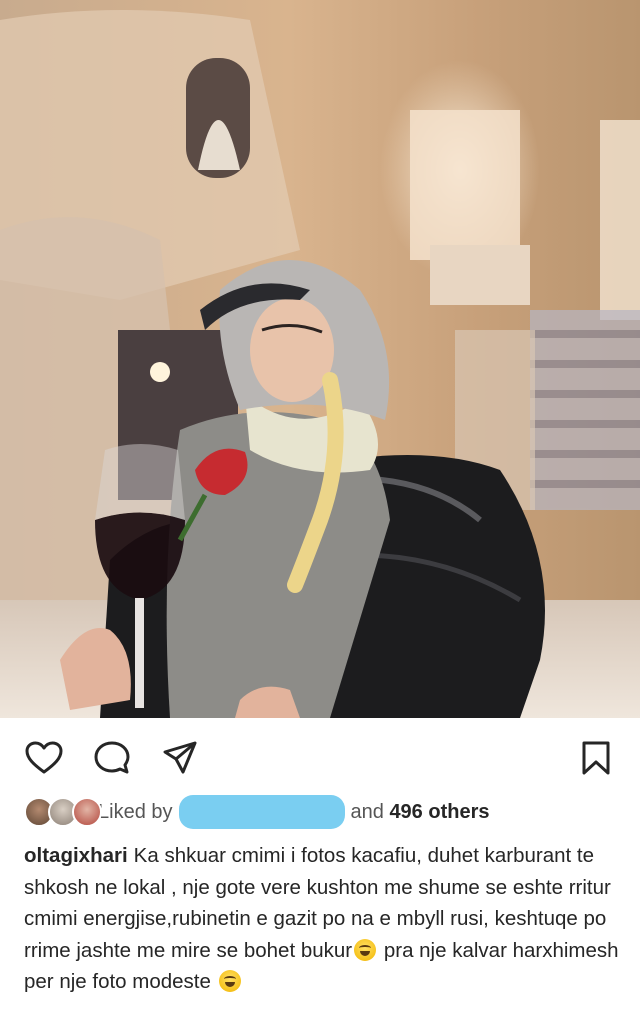 The height and width of the screenshot is (1028, 640). Describe the element at coordinates (112, 758) in the screenshot. I see `comment-icon` at that location.